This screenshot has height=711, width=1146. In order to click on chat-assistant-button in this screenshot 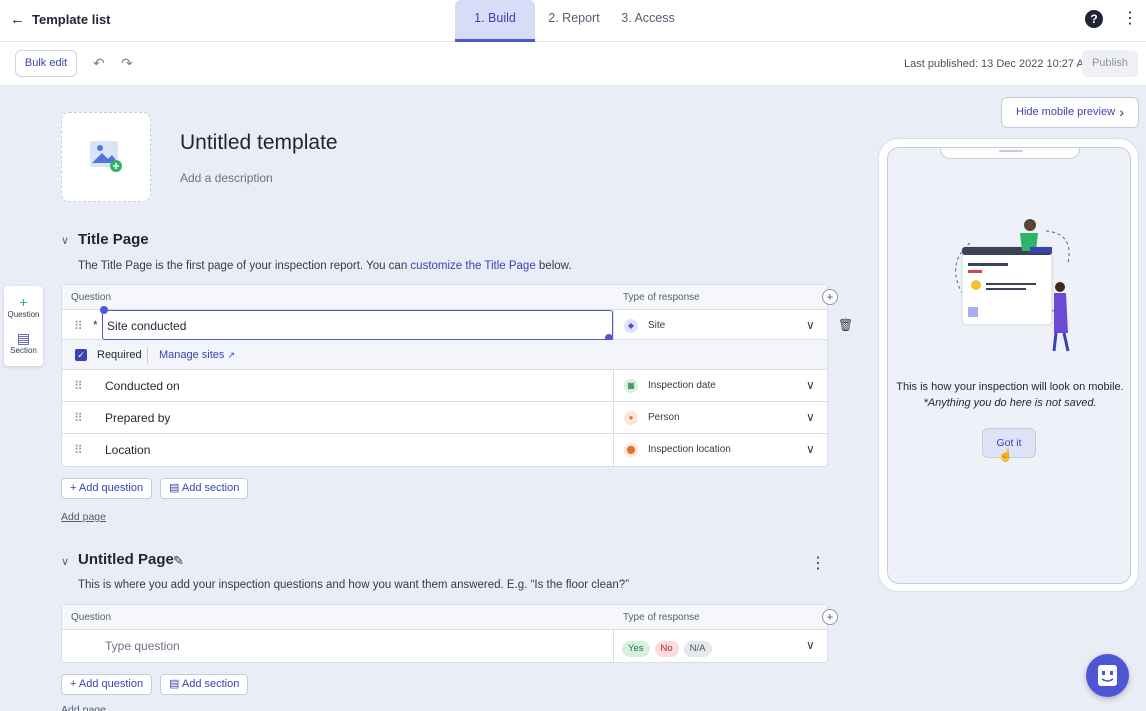, I will do `click(1107, 675)`.